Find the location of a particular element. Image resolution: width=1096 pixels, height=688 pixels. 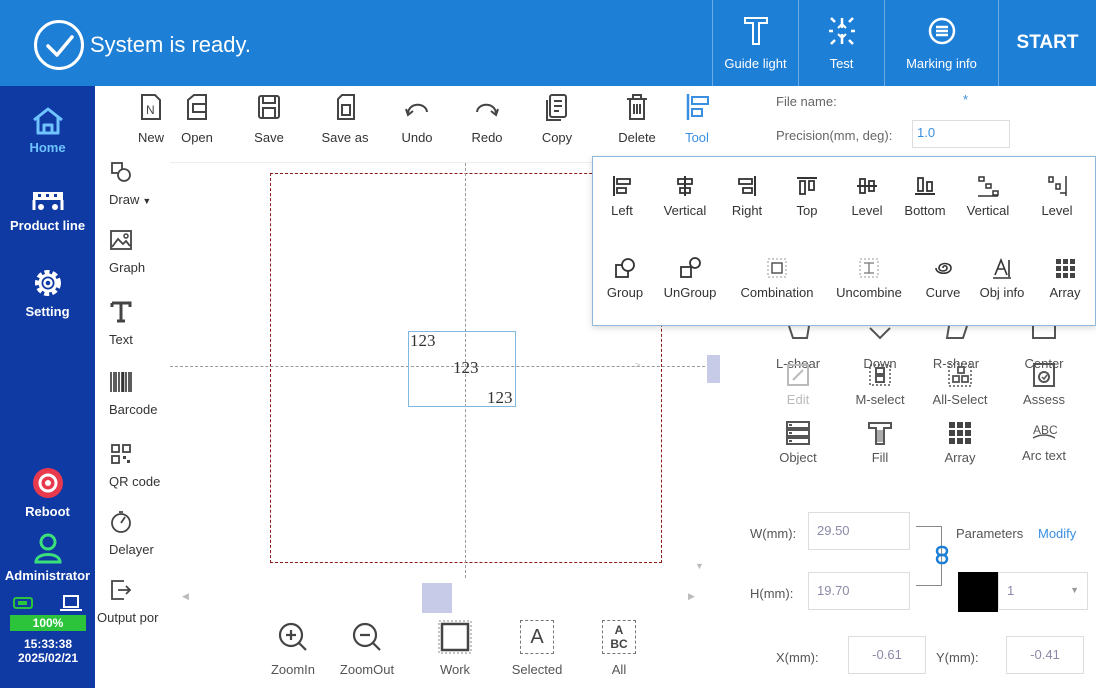

group-button: Group is located at coordinates (625, 278).